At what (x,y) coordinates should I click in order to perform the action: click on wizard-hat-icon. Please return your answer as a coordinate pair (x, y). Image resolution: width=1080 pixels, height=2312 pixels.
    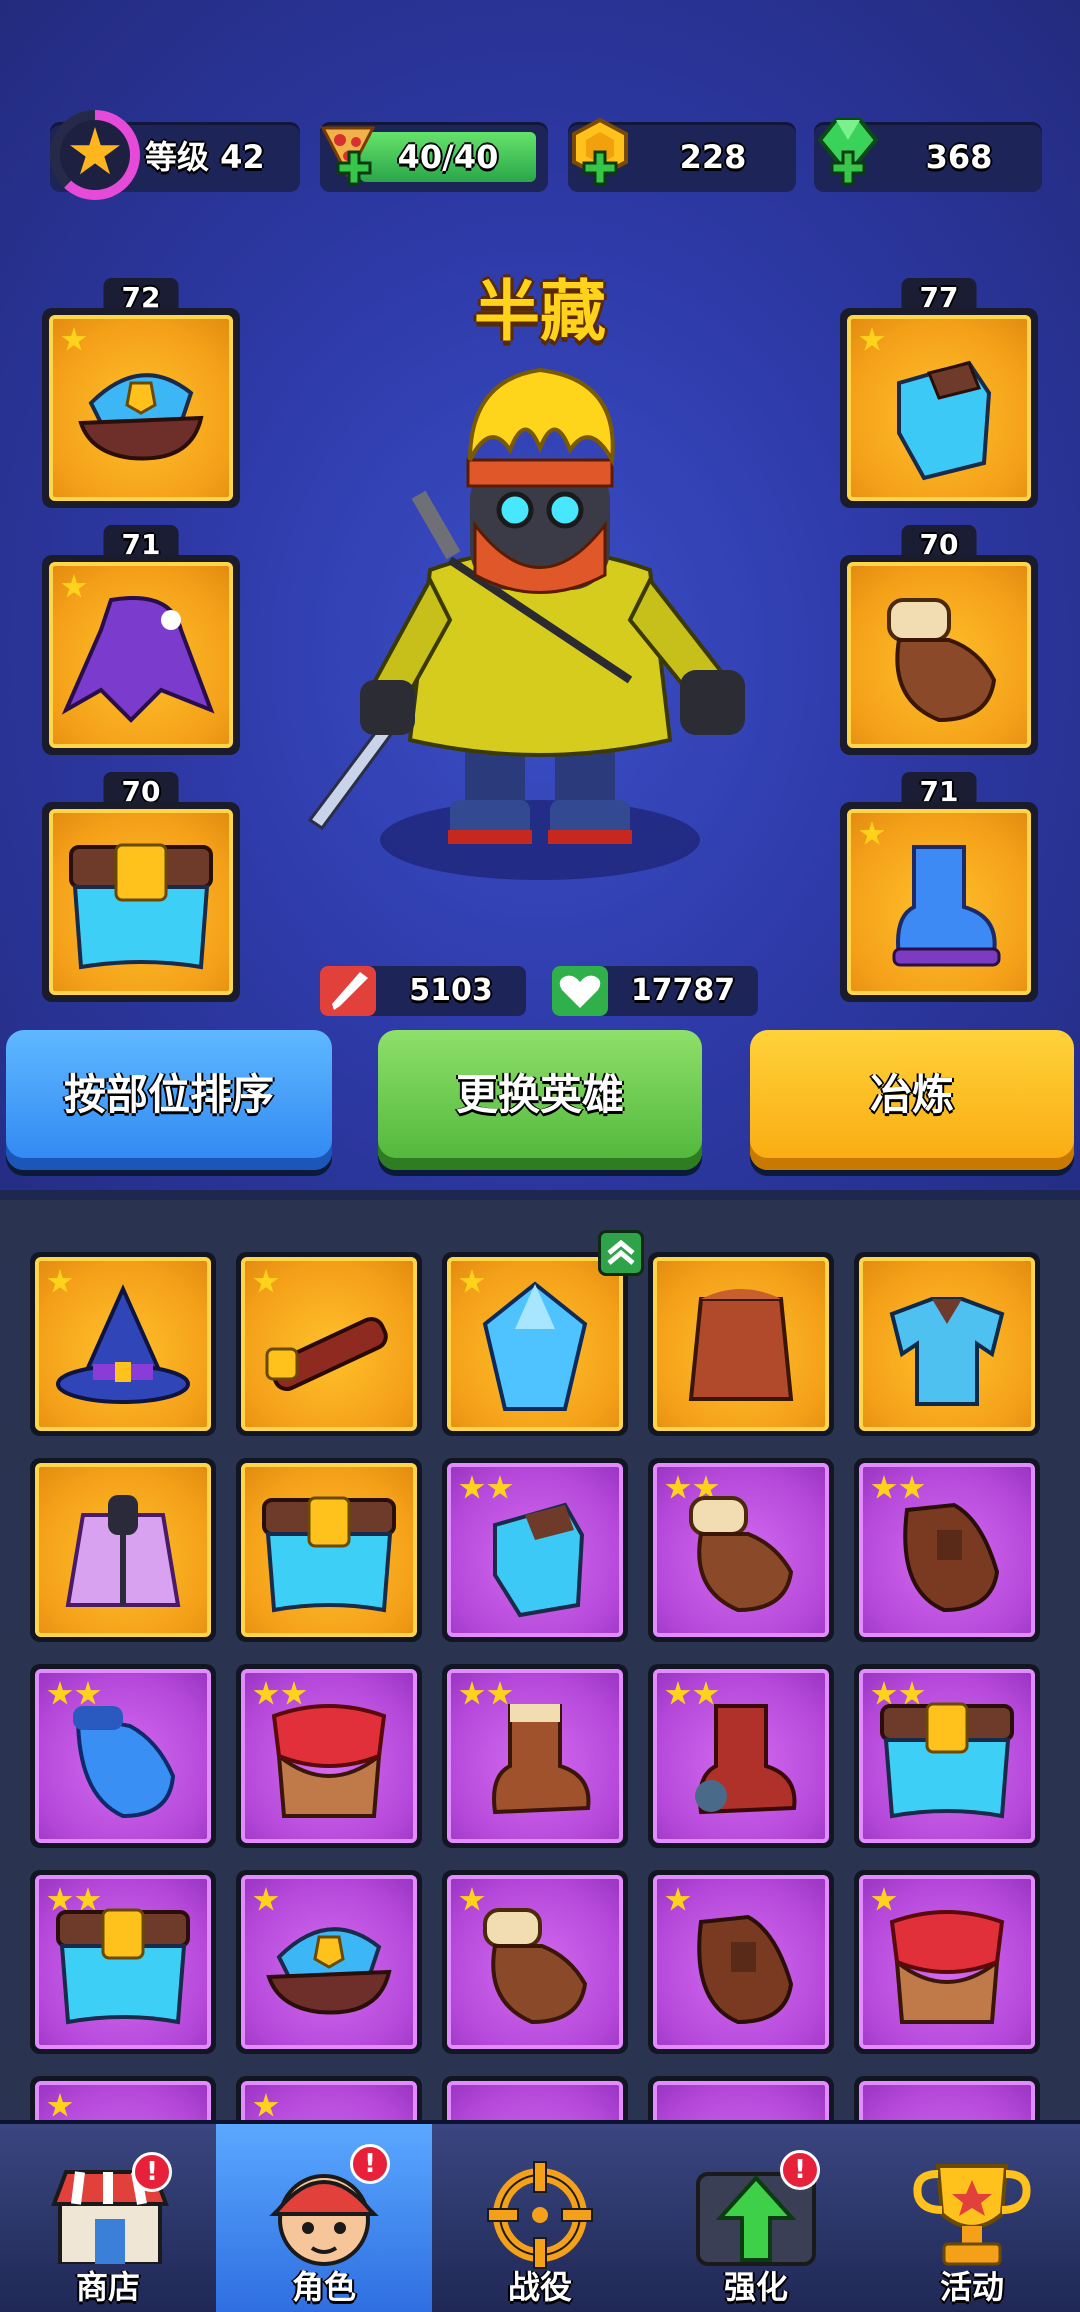
    Looking at the image, I should click on (123, 1350).